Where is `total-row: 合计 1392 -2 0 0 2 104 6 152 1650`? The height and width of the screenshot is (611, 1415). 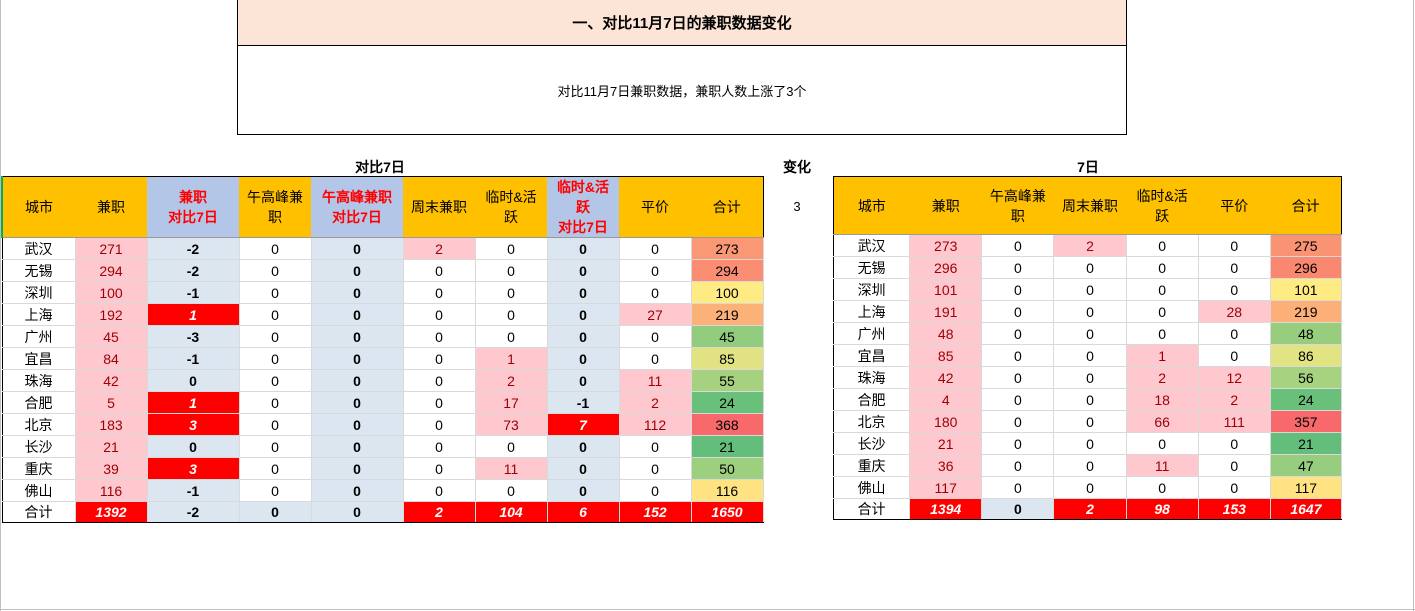 total-row: 合计 1392 -2 0 0 2 104 6 152 1650 is located at coordinates (383, 512).